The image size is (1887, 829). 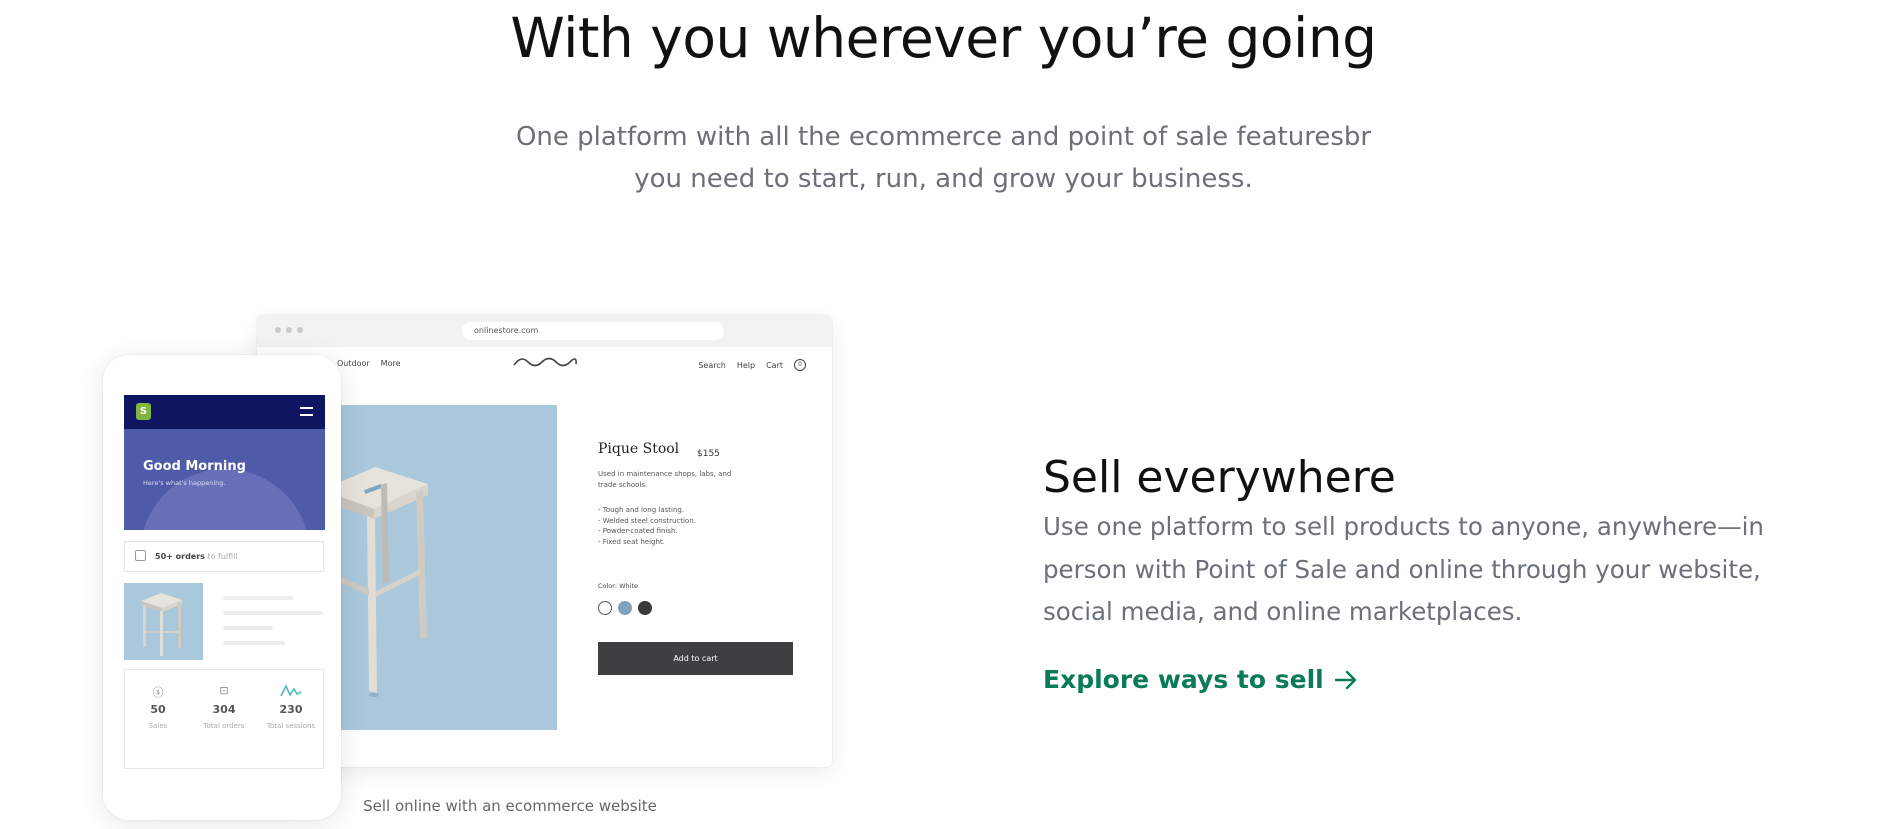 What do you see at coordinates (291, 726) in the screenshot?
I see `stat-label: Total sessions` at bounding box center [291, 726].